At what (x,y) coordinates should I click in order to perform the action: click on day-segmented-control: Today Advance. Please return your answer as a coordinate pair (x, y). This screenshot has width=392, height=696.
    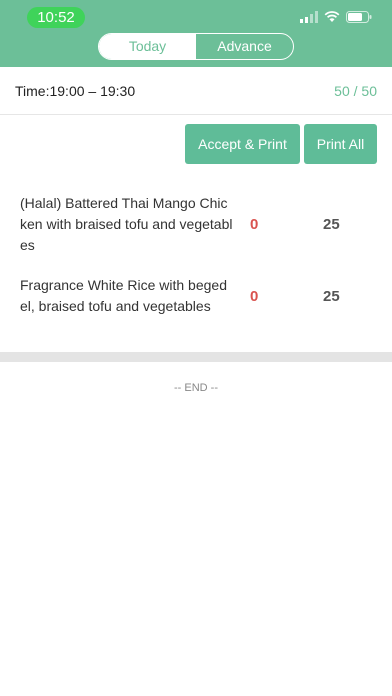
    Looking at the image, I should click on (196, 46).